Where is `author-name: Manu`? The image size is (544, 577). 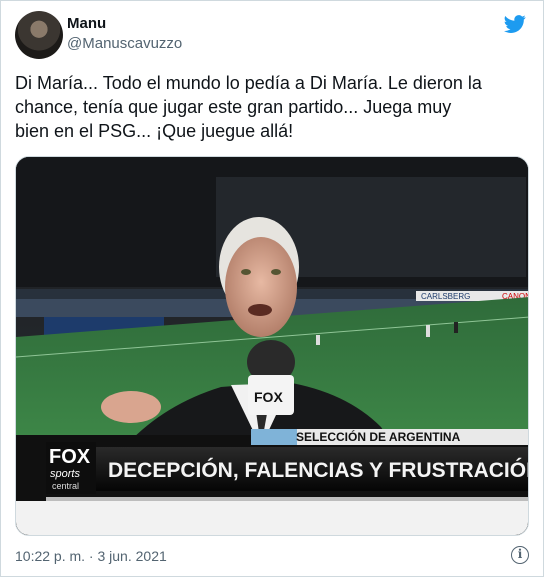 author-name: Manu is located at coordinates (86, 23).